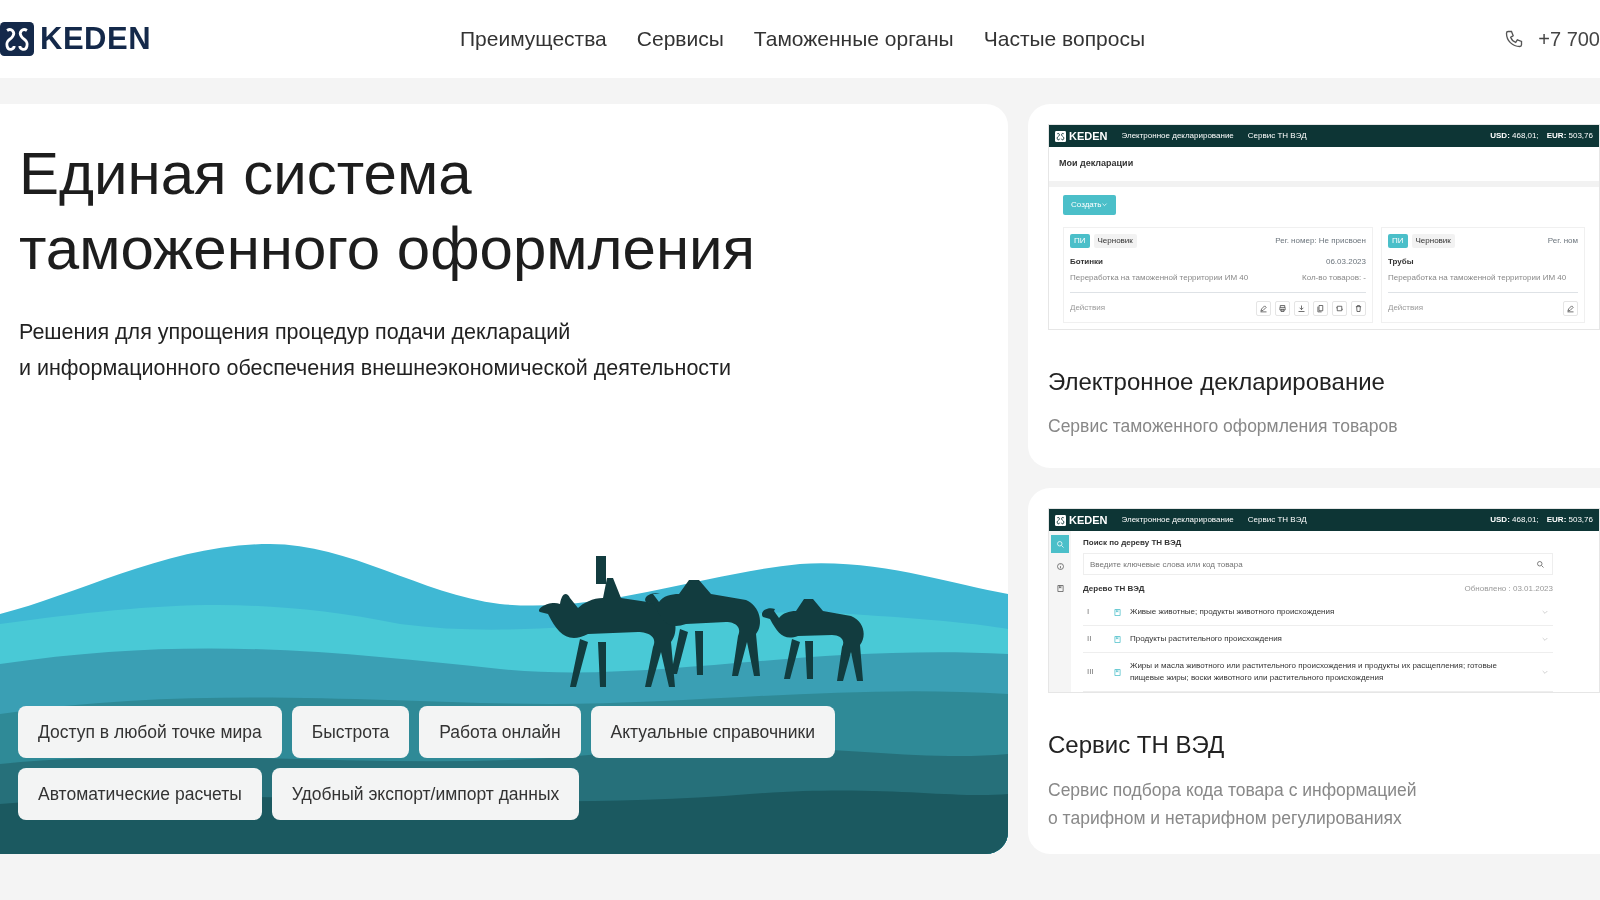 The height and width of the screenshot is (900, 1600). Describe the element at coordinates (350, 731) in the screenshot. I see `feature-tag: Быстрота` at that location.